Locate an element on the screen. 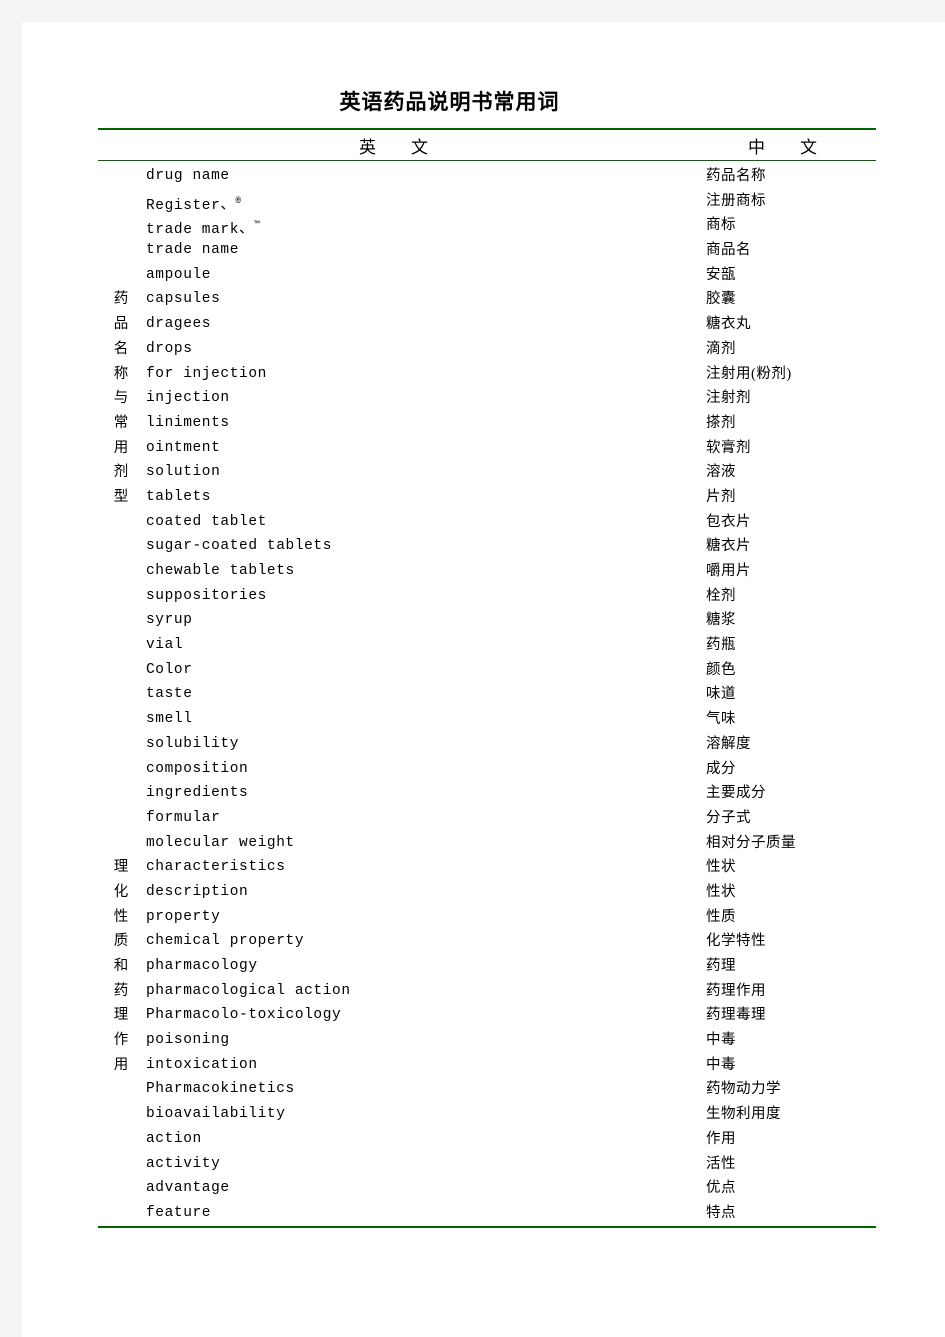  trademark-symbol: ® is located at coordinates (238, 200).